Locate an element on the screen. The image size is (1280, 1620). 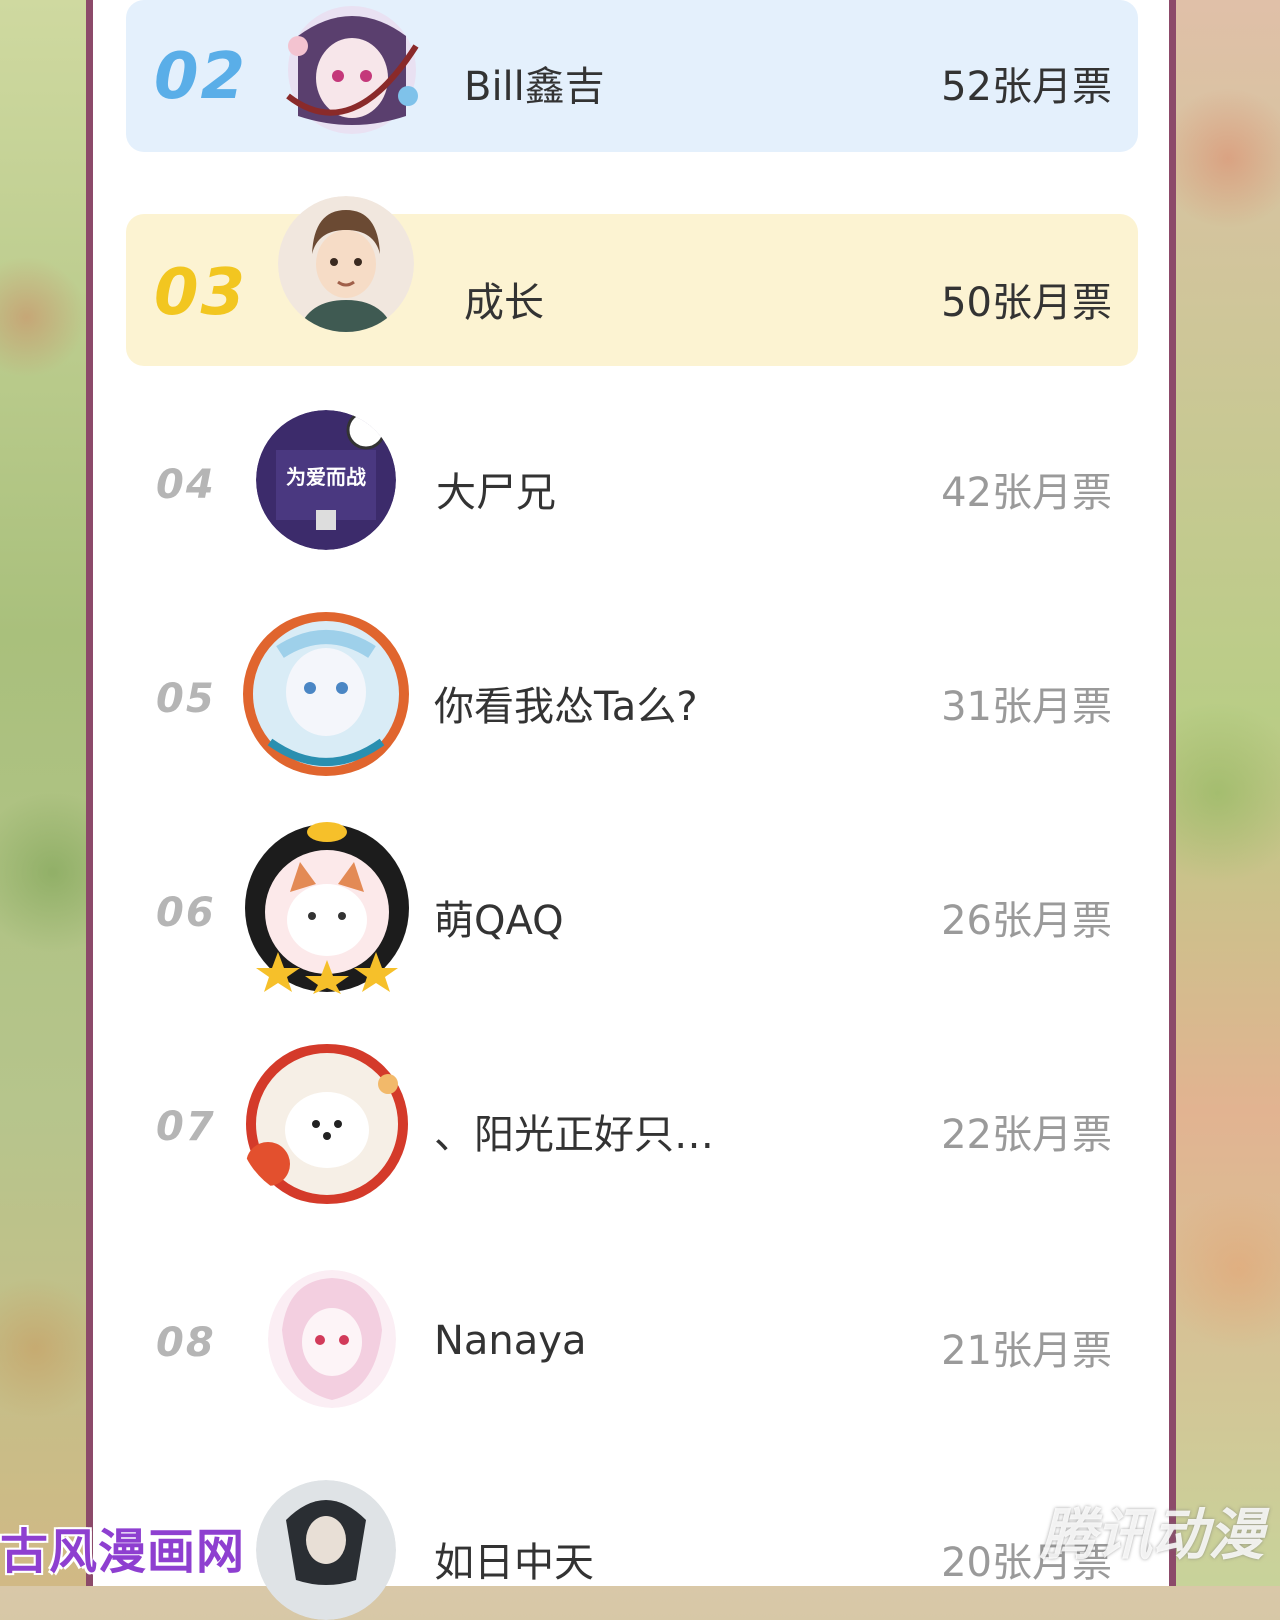
vote-count: 52张月票 is located at coordinates (1026, 87).